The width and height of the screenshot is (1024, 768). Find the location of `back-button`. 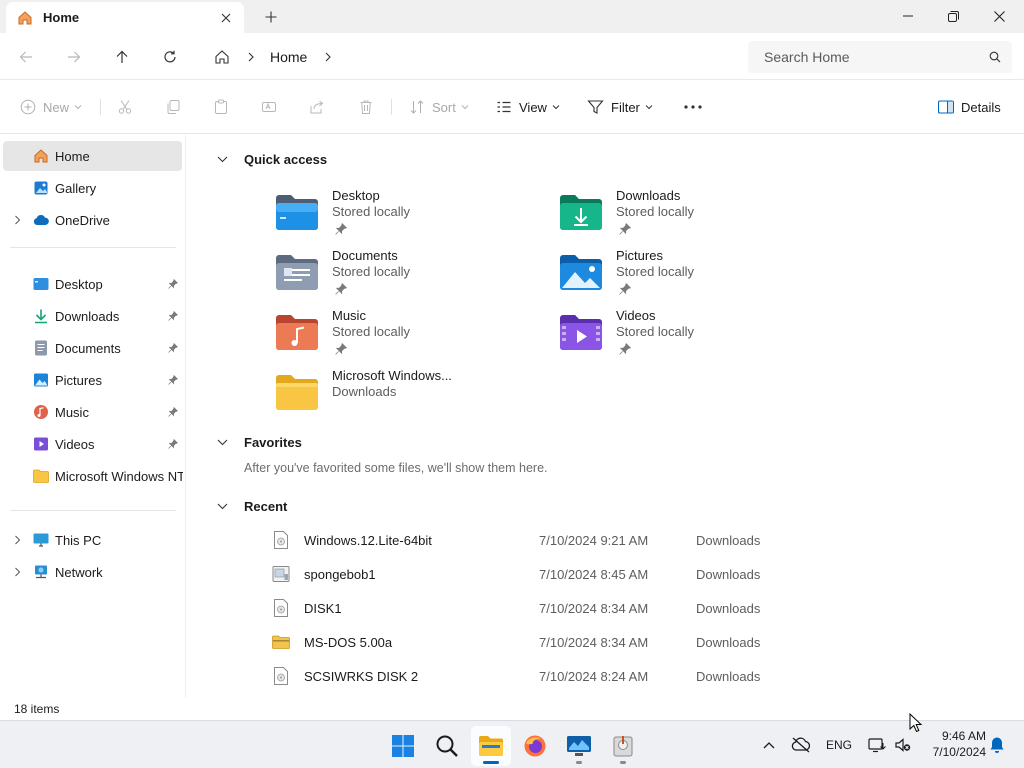

back-button is located at coordinates (26, 57).